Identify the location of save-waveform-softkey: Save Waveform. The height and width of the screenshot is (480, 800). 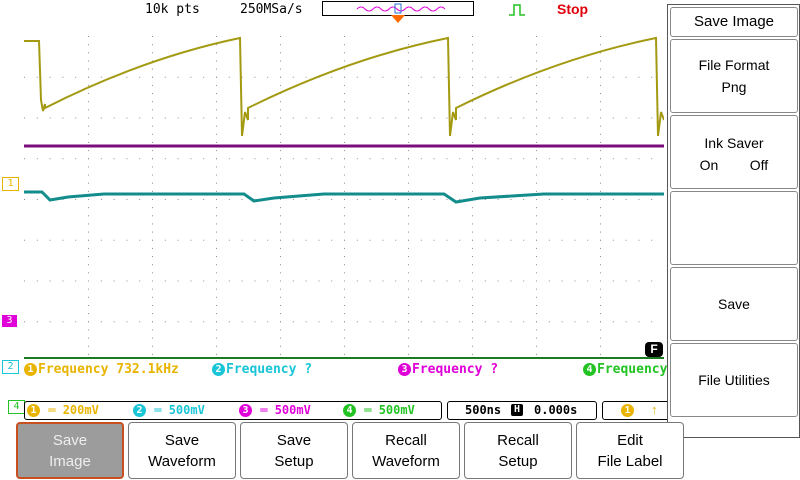
(182, 450).